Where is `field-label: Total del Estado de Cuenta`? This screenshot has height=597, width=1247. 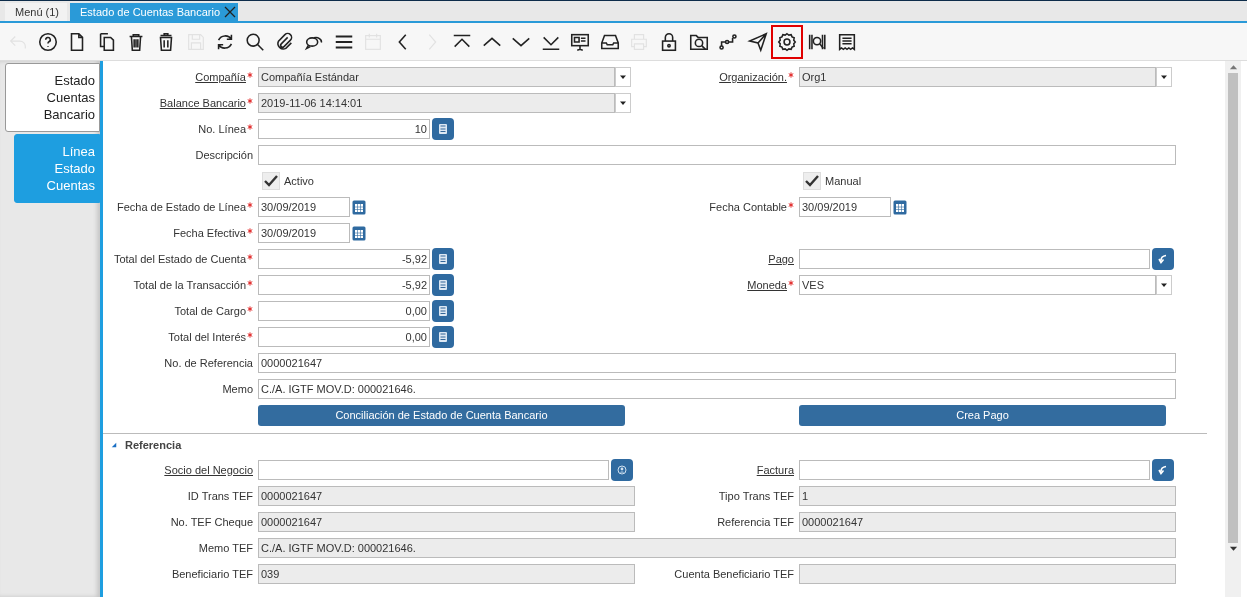
field-label: Total del Estado de Cuenta is located at coordinates (179, 259).